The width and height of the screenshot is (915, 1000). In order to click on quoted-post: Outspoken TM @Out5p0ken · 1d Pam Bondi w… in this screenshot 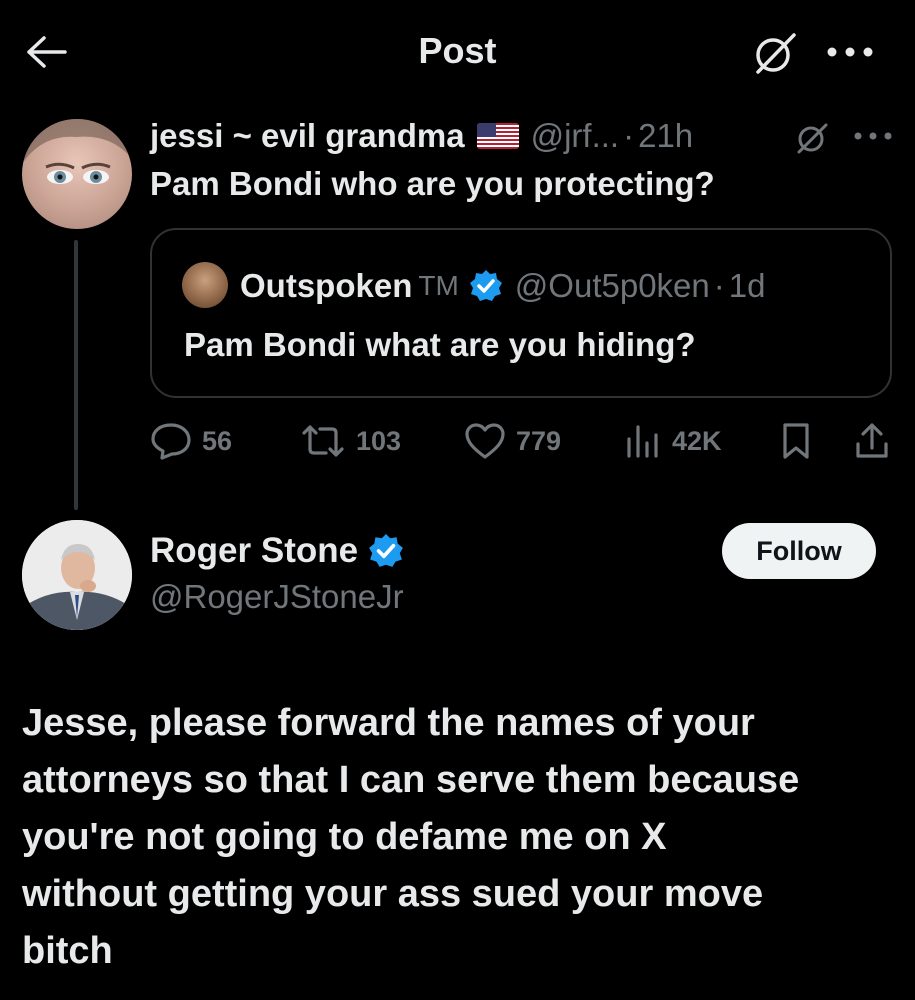, I will do `click(521, 313)`.